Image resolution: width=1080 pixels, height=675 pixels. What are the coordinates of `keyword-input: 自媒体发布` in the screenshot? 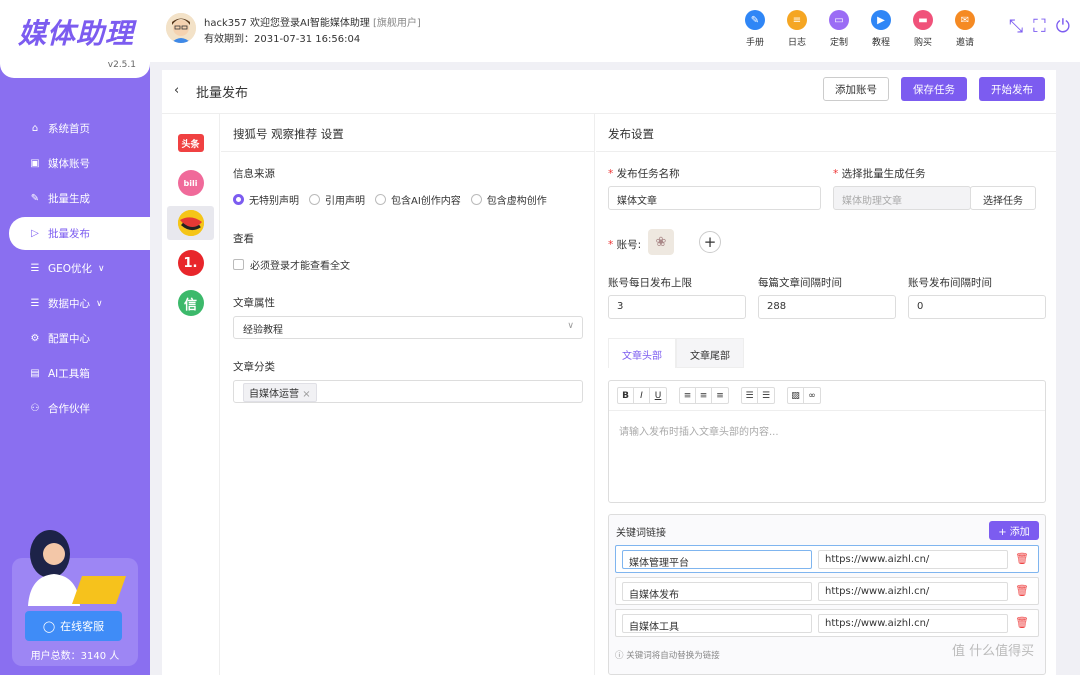 It's located at (717, 591).